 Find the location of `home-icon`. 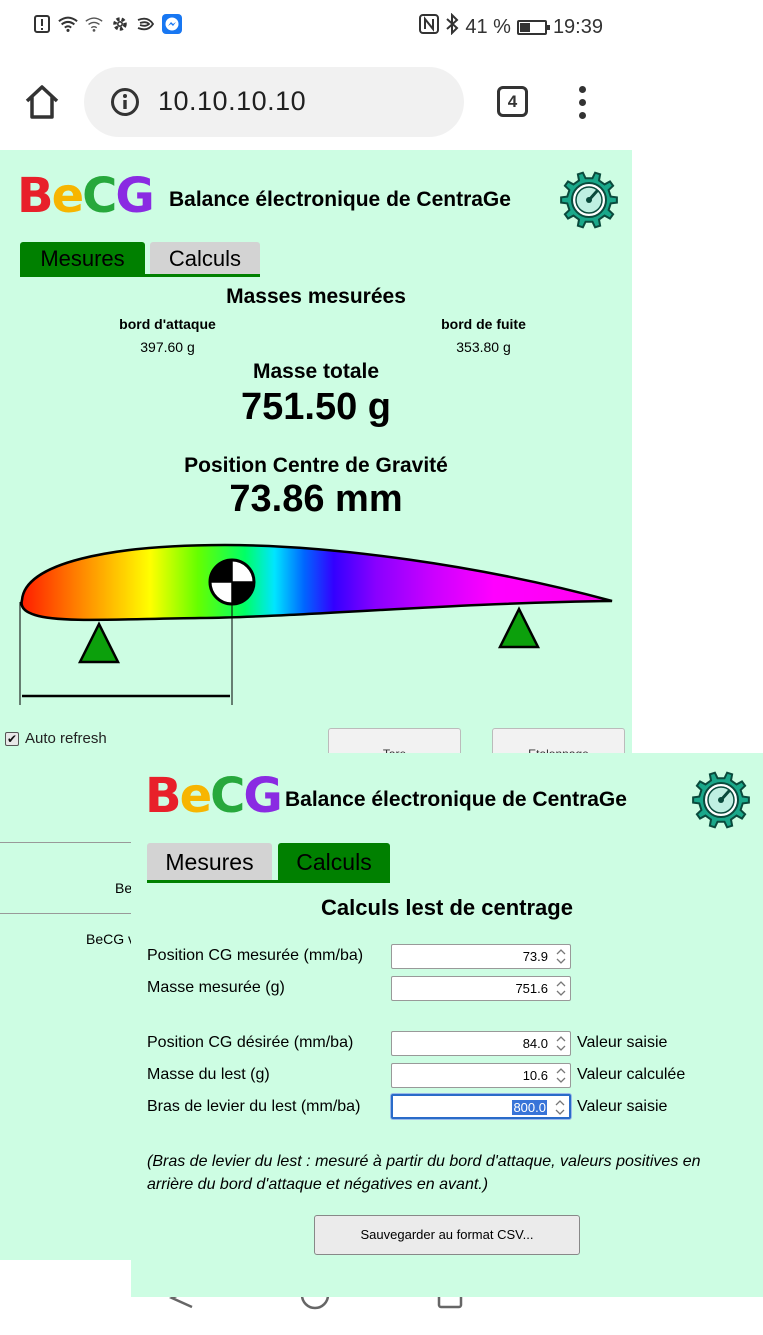

home-icon is located at coordinates (42, 102).